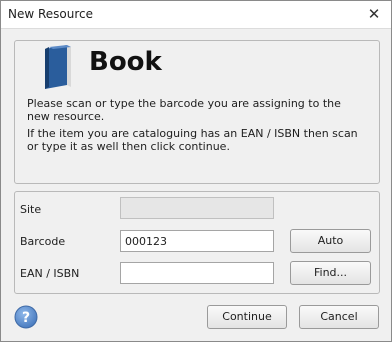  I want to click on cancel-button: Cancel, so click(339, 317).